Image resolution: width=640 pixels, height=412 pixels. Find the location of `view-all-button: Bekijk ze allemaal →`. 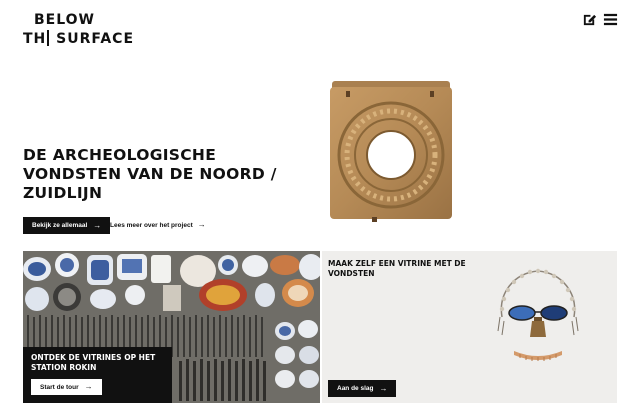

view-all-button: Bekijk ze allemaal → is located at coordinates (67, 225).